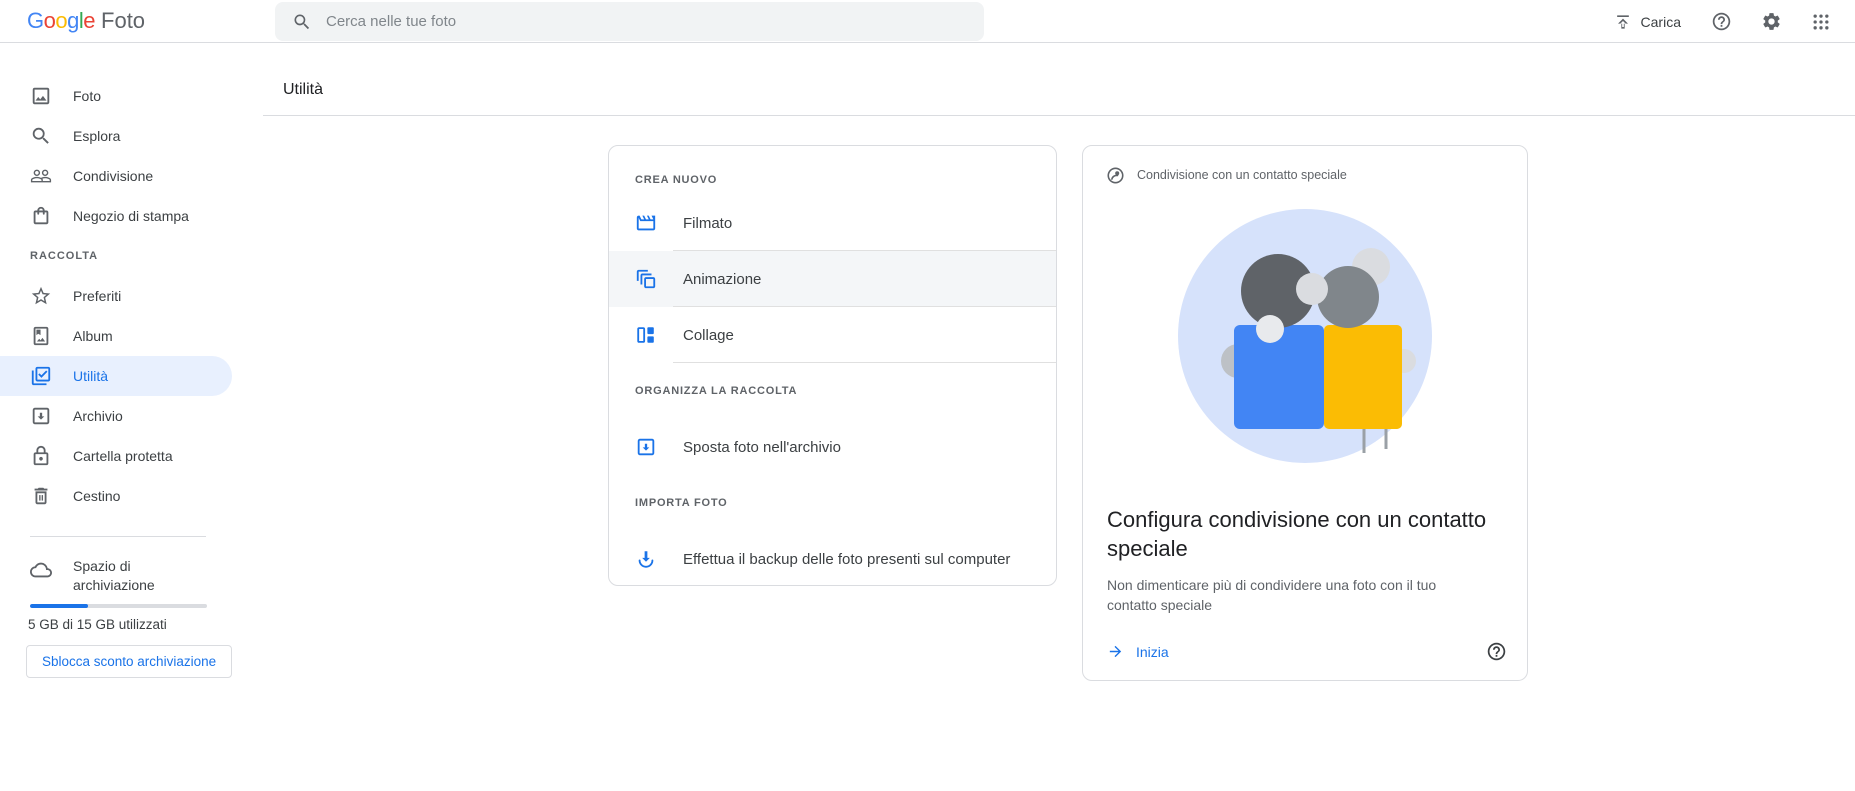  Describe the element at coordinates (708, 223) in the screenshot. I see `row-label: Filmato` at that location.